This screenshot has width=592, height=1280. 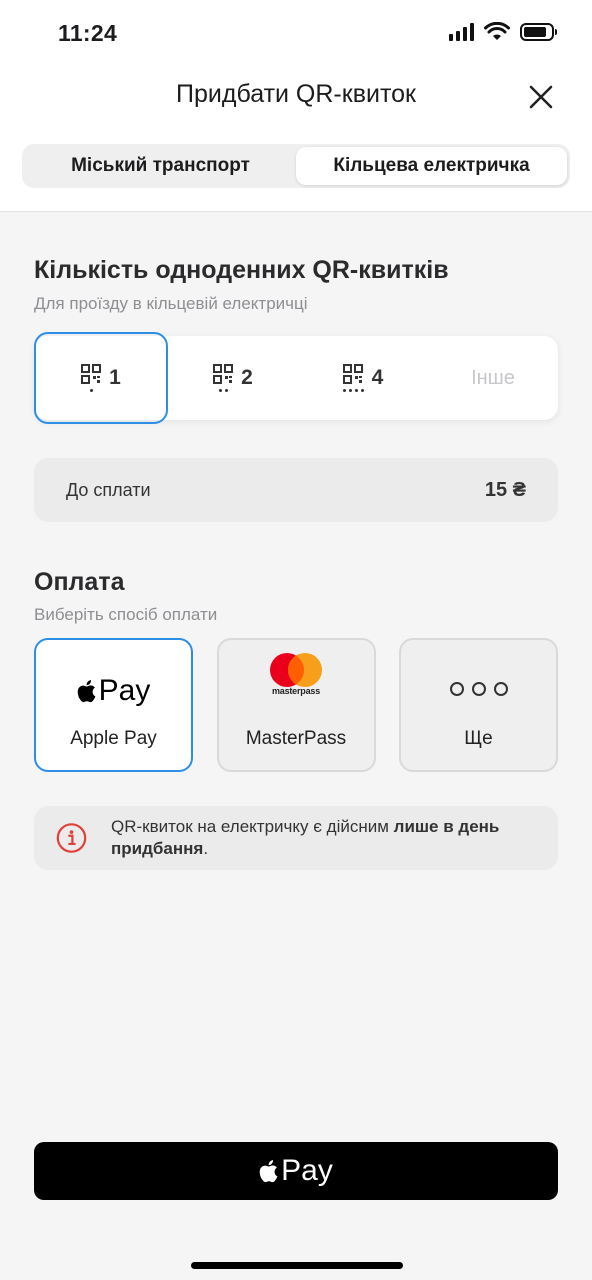 What do you see at coordinates (296, 490) in the screenshot?
I see `amount-due-row: До сплати 15 ₴` at bounding box center [296, 490].